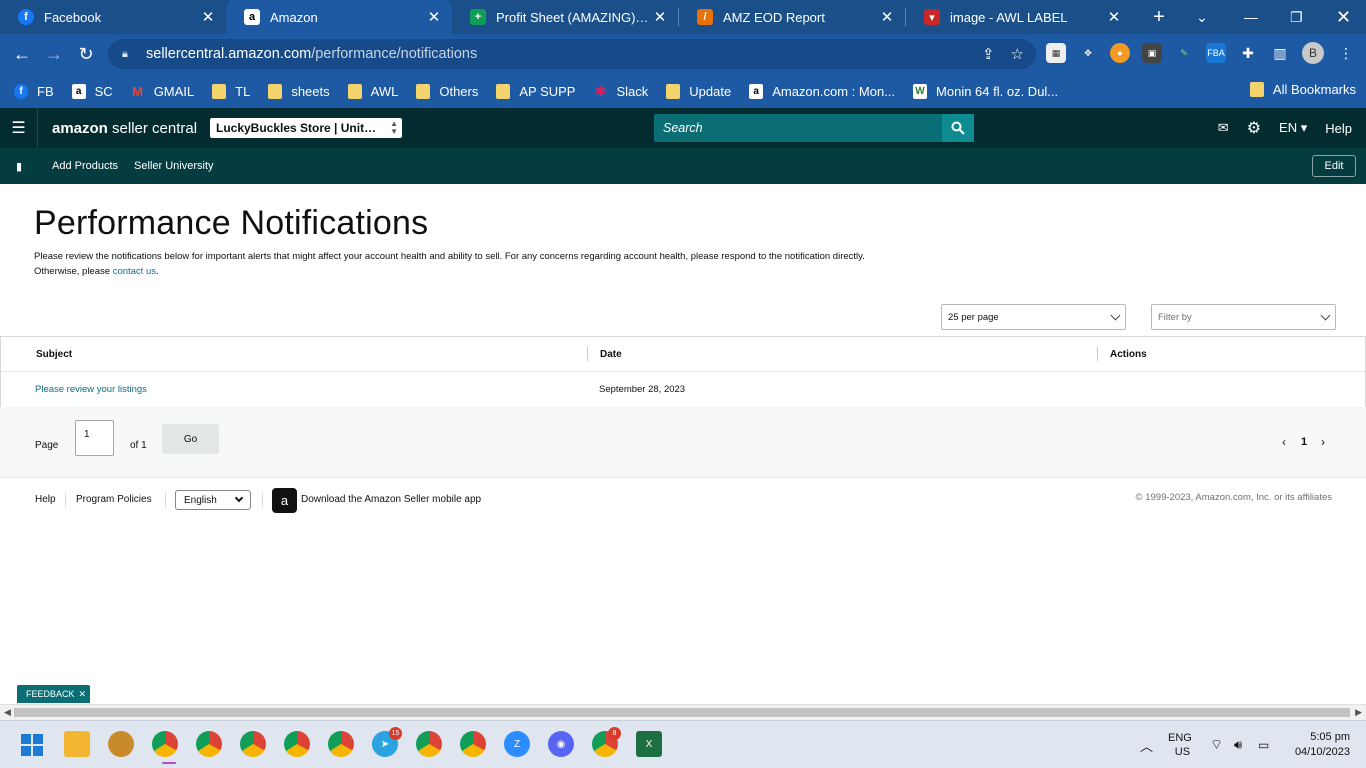 Image resolution: width=1366 pixels, height=768 pixels. What do you see at coordinates (1216, 744) in the screenshot?
I see `wifi-icon: ⌔` at bounding box center [1216, 744].